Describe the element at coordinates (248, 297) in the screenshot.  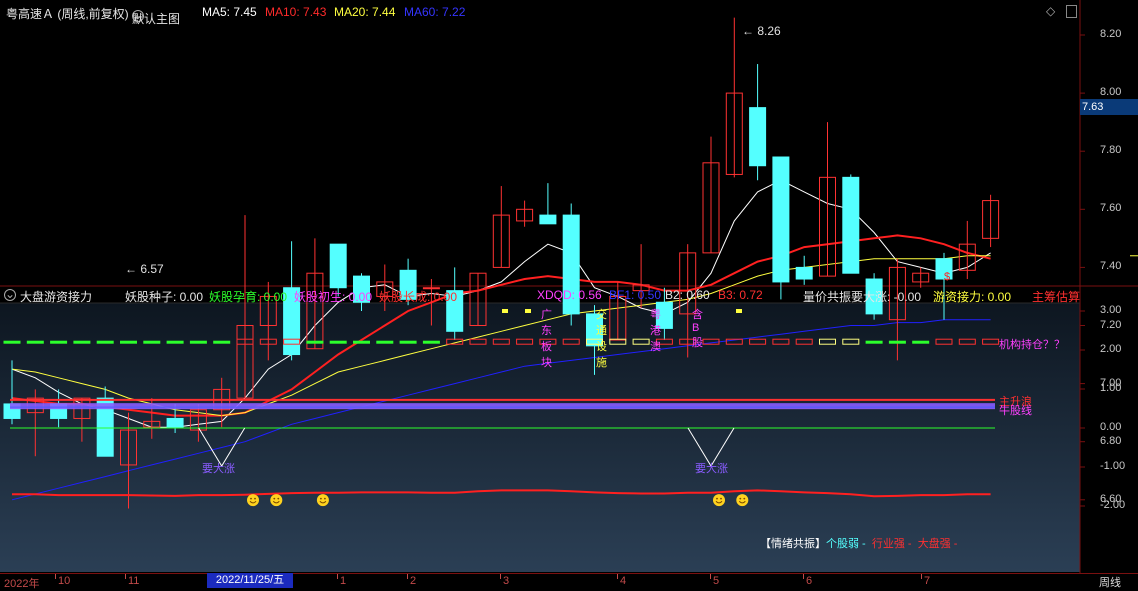
I see `yunyu-label: 妖股孕育: 0.00` at that location.